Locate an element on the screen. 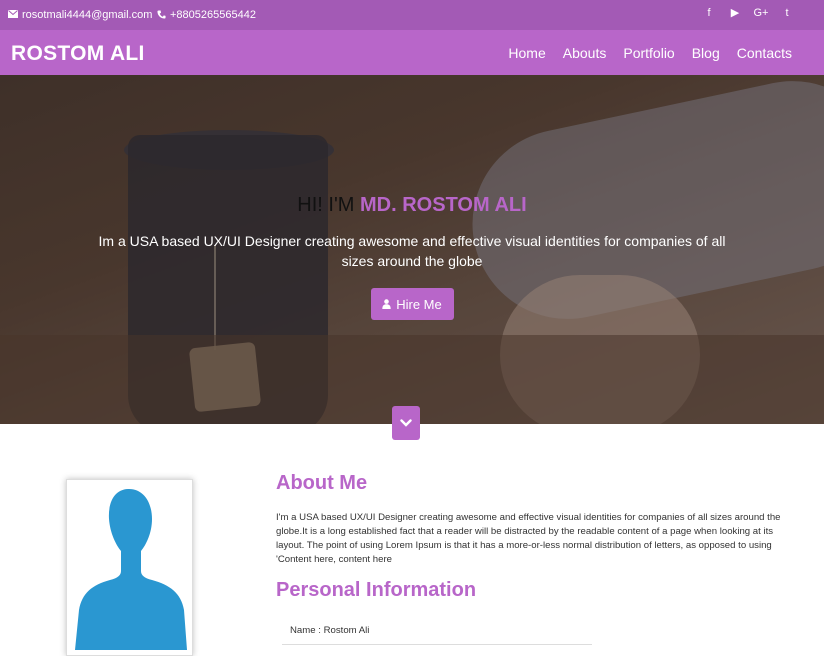 The image size is (824, 656). nav-item-abouts: Abouts is located at coordinates (585, 53).